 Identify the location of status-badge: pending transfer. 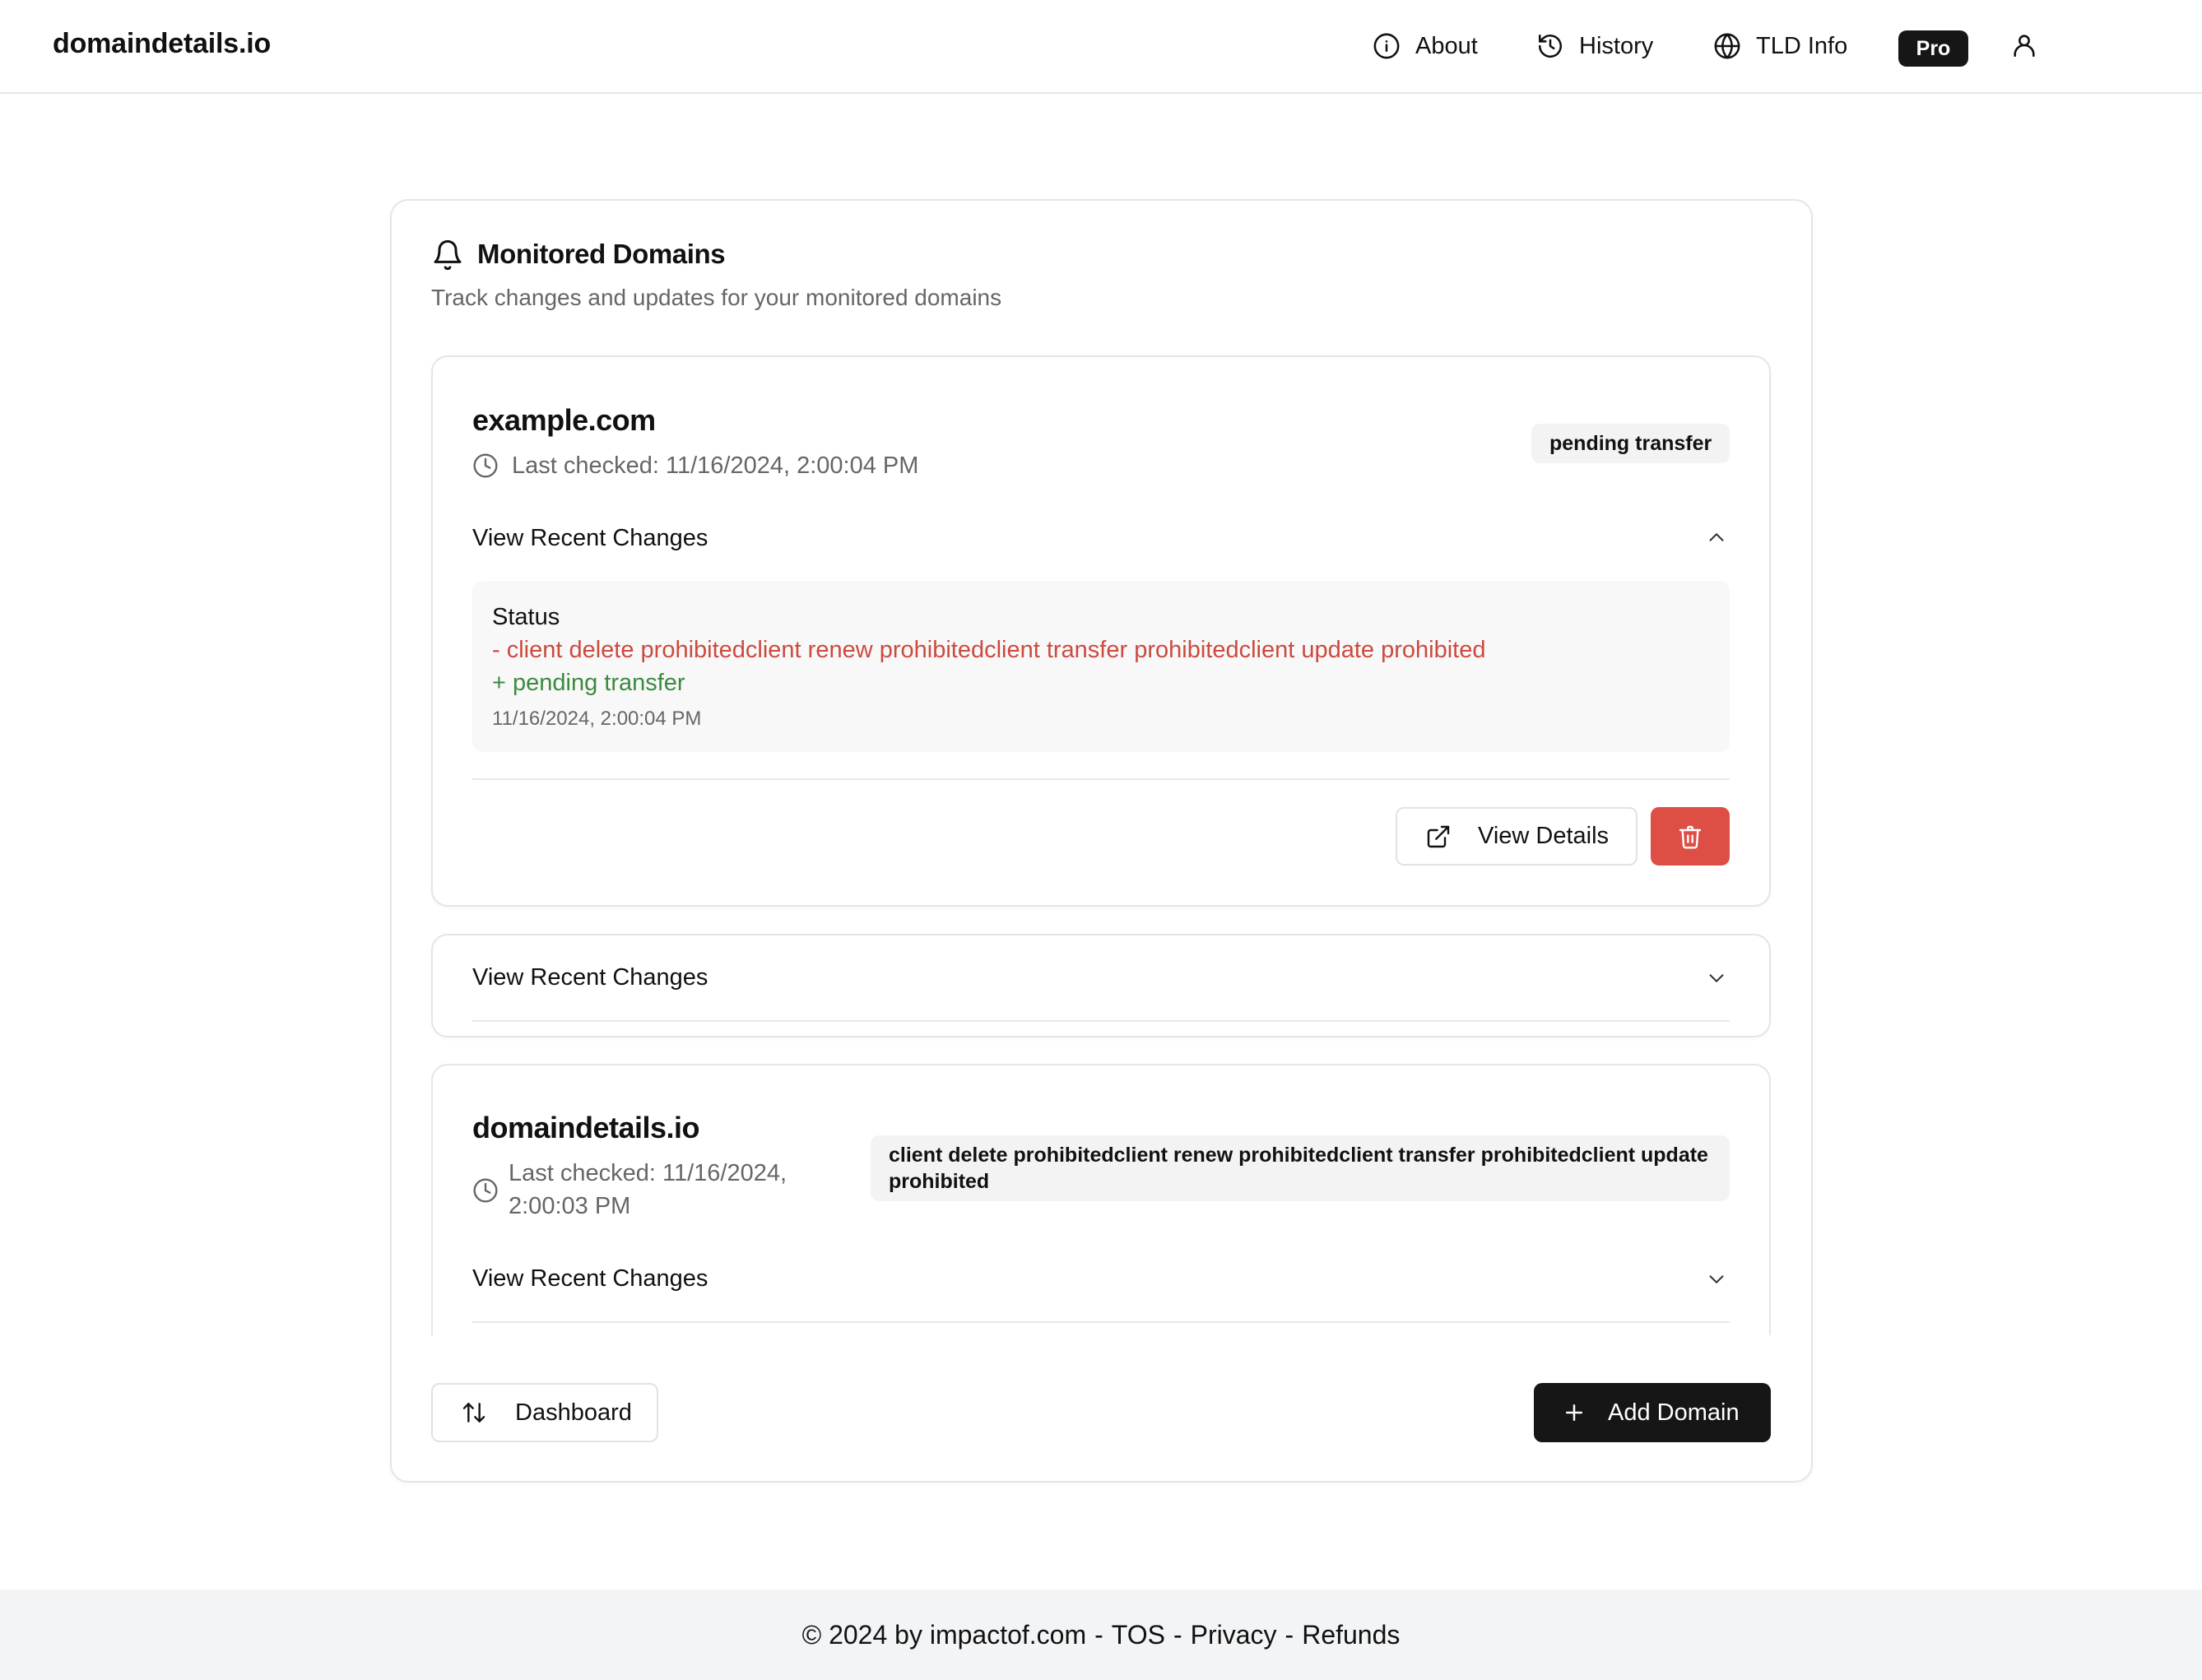
(1630, 443).